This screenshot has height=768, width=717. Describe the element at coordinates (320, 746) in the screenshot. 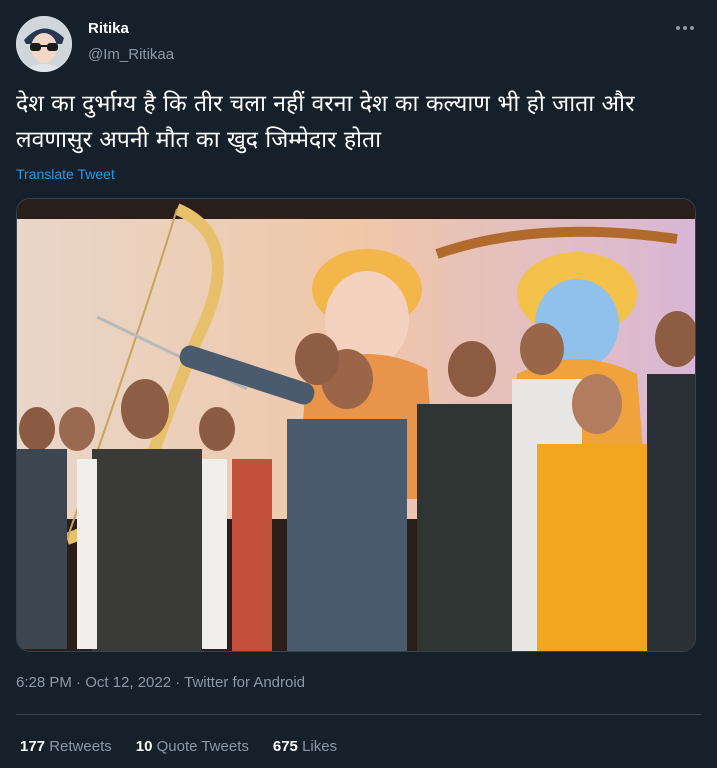

I see `likes-label: Likes` at that location.